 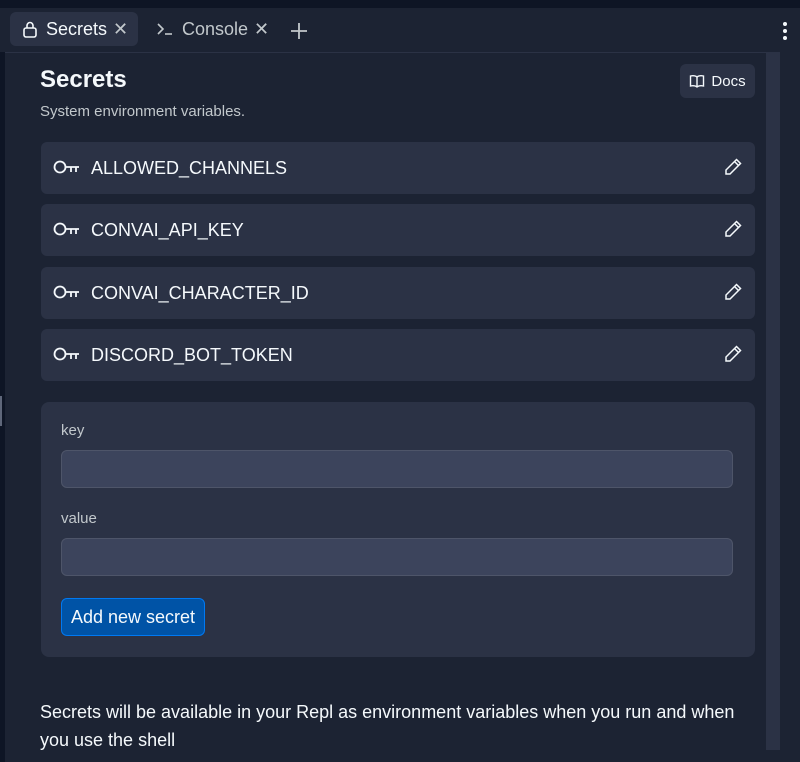 What do you see at coordinates (133, 617) in the screenshot?
I see `add-new-secret-button: Add new secret` at bounding box center [133, 617].